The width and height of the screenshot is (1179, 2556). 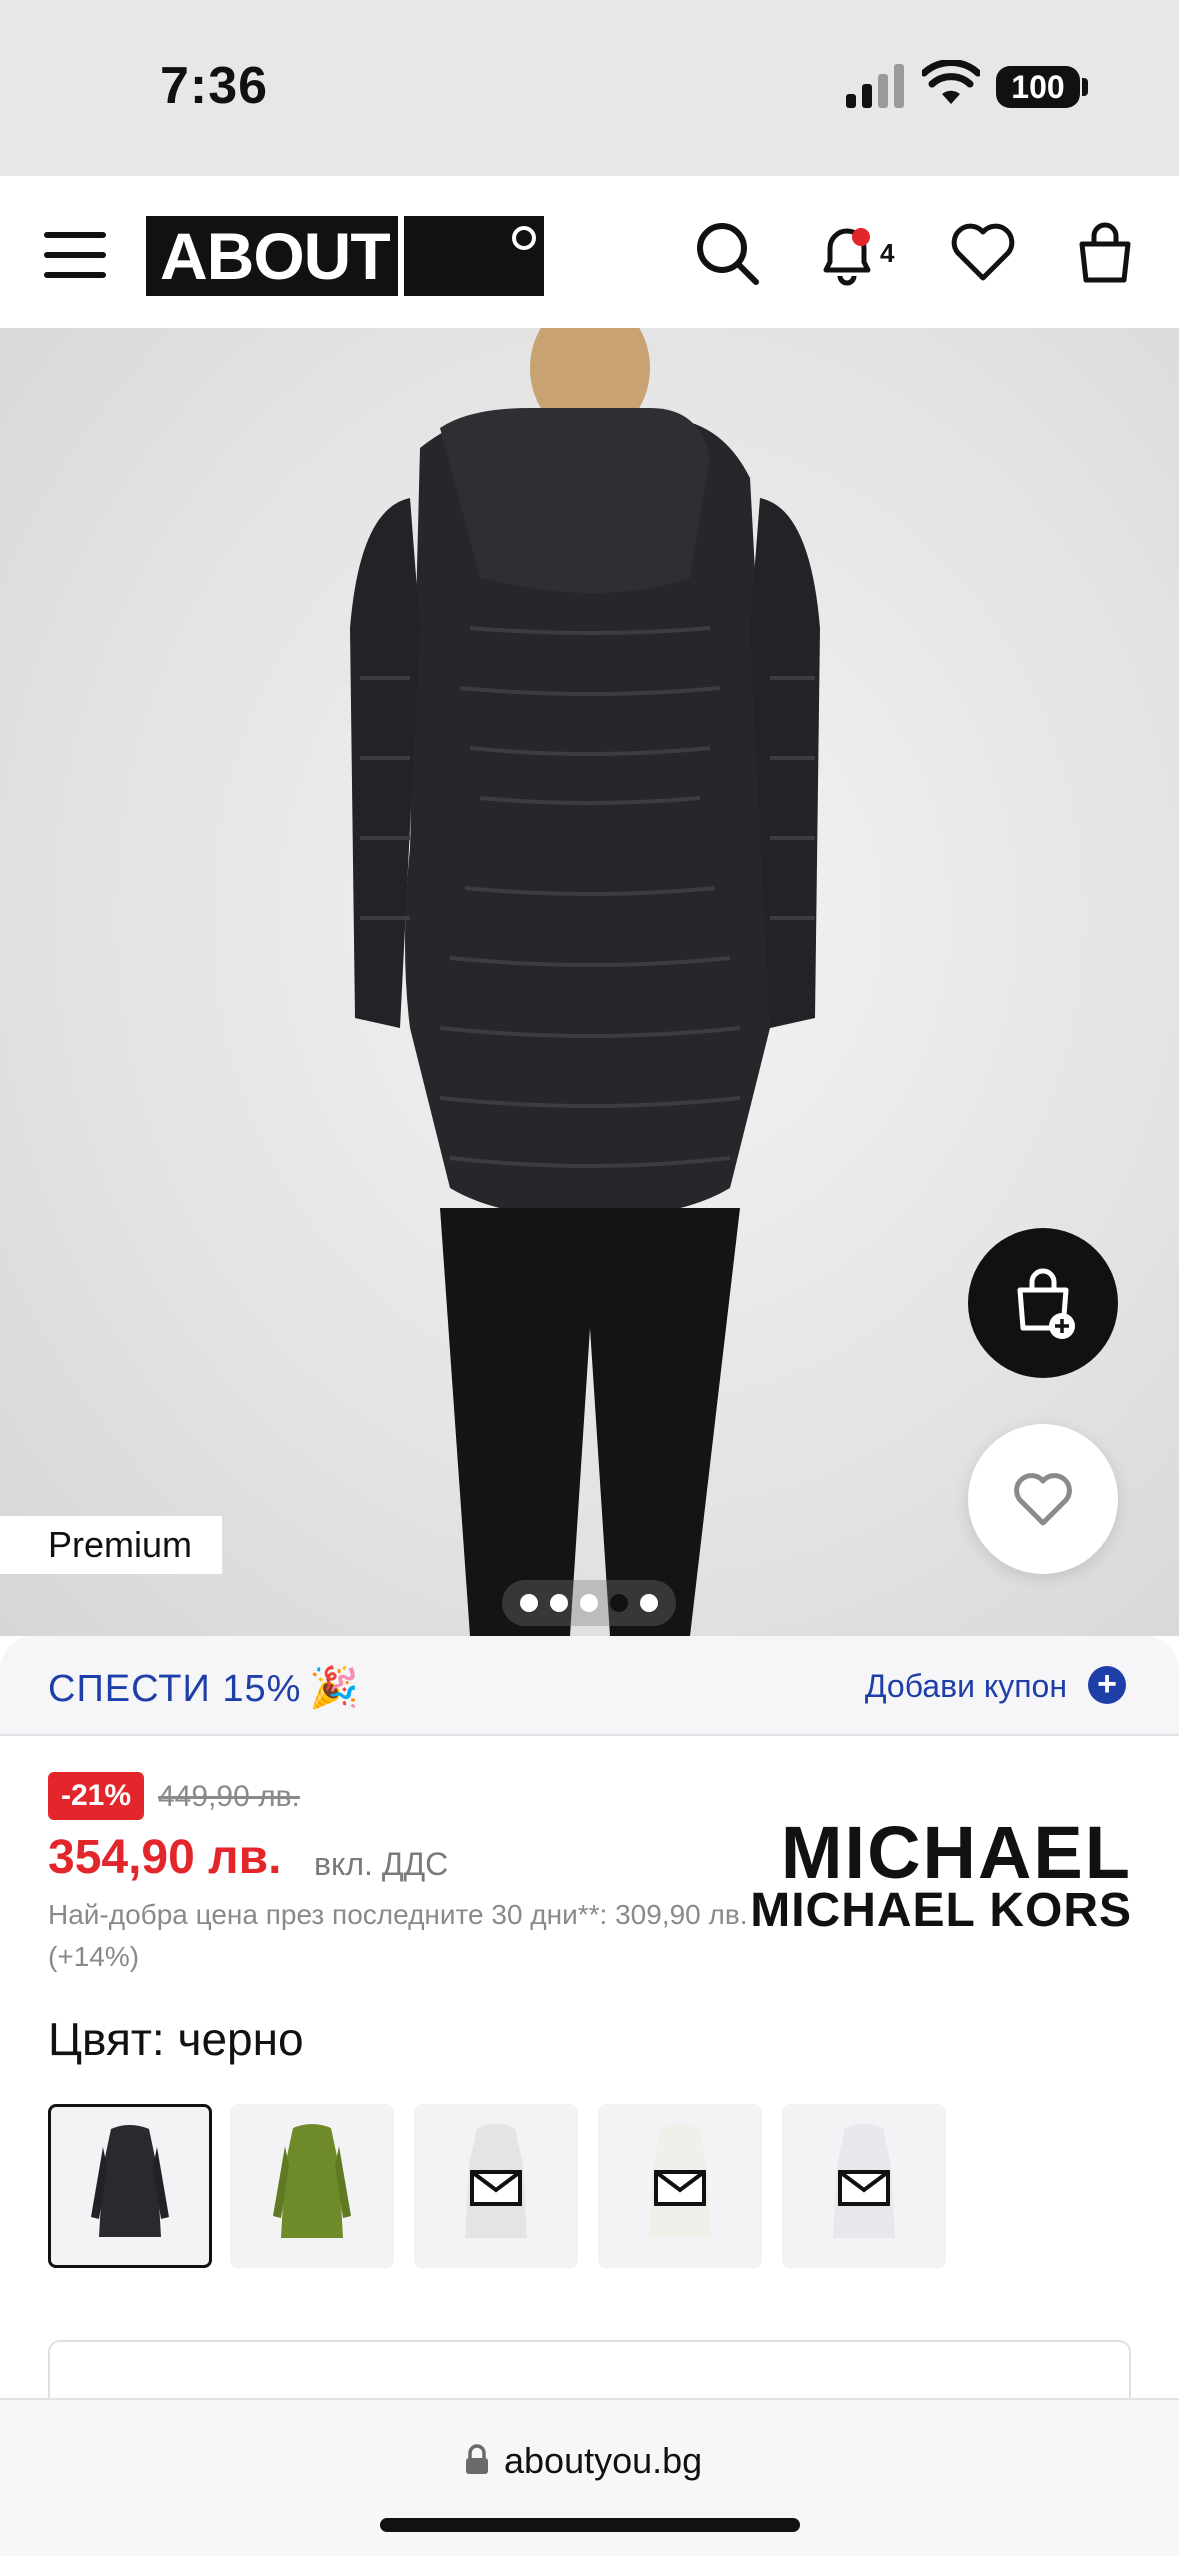 I want to click on premium-tag: Premium, so click(x=111, y=1545).